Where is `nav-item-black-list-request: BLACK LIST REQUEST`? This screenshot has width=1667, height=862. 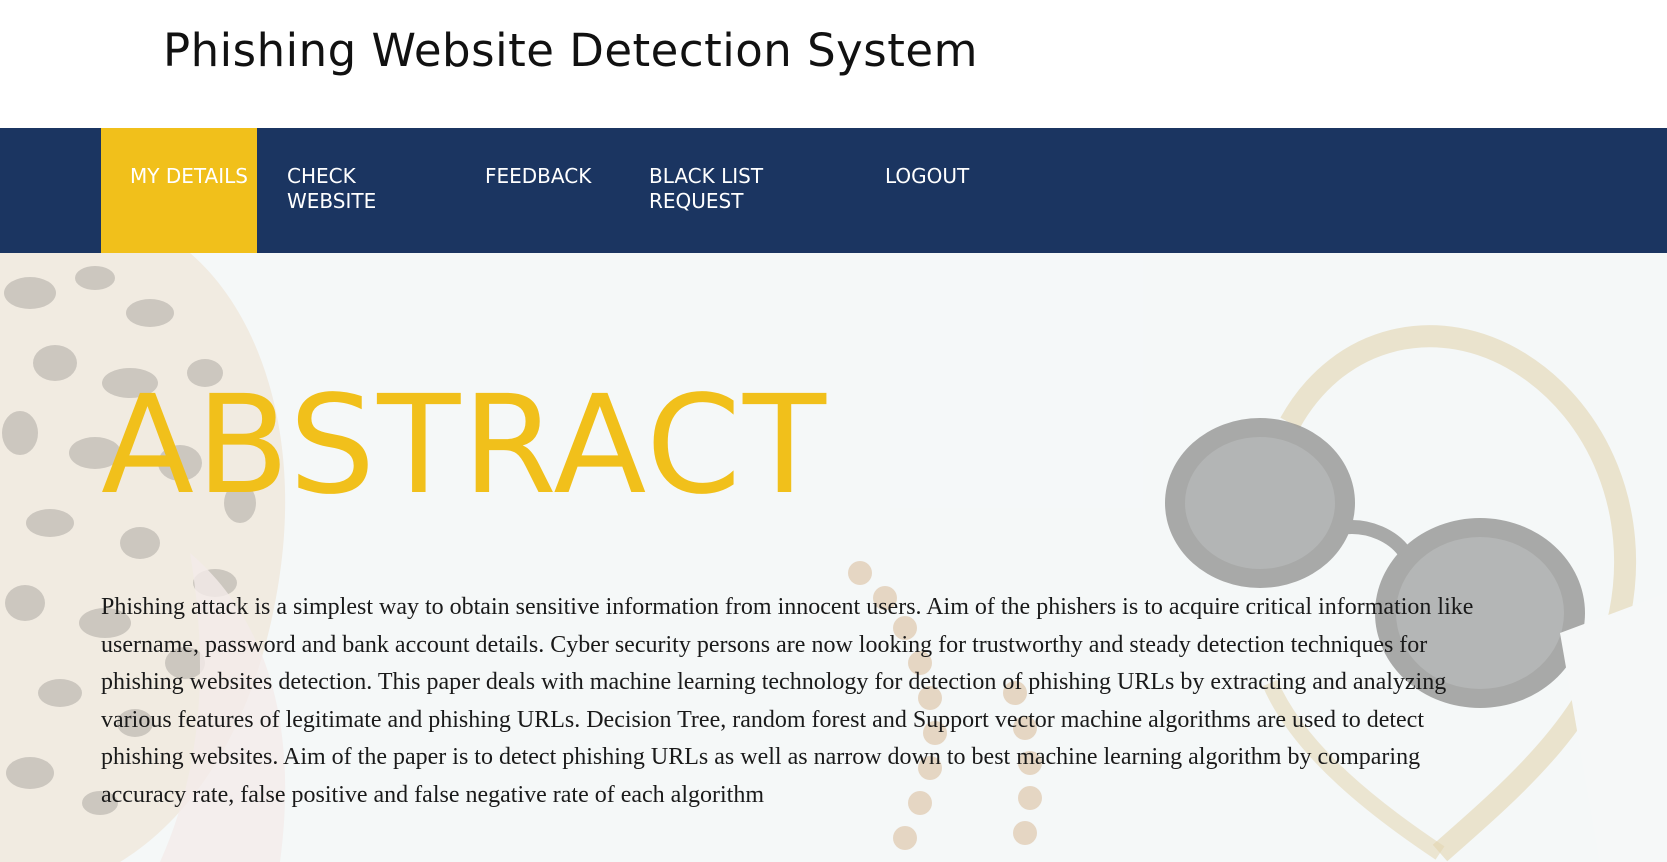 nav-item-black-list-request: BLACK LIST REQUEST is located at coordinates (720, 190).